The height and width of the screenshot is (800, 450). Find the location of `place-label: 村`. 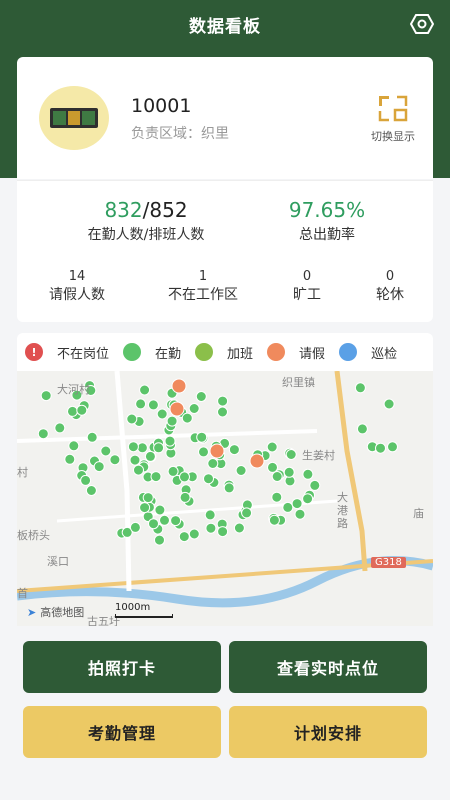

place-label: 村 is located at coordinates (22, 472).